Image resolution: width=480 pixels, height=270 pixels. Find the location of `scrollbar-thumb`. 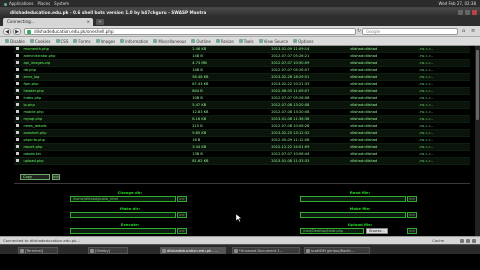

scrollbar-thumb is located at coordinates (477, 85).